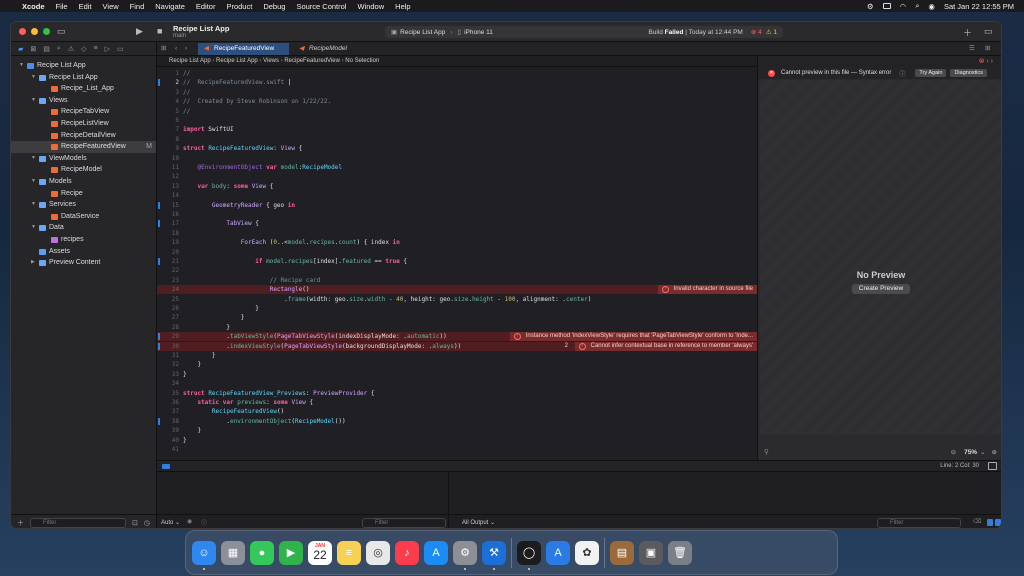  What do you see at coordinates (457, 82) in the screenshot?
I see `code-line: 2 // RecipeFeaturedView.swift |` at bounding box center [457, 82].